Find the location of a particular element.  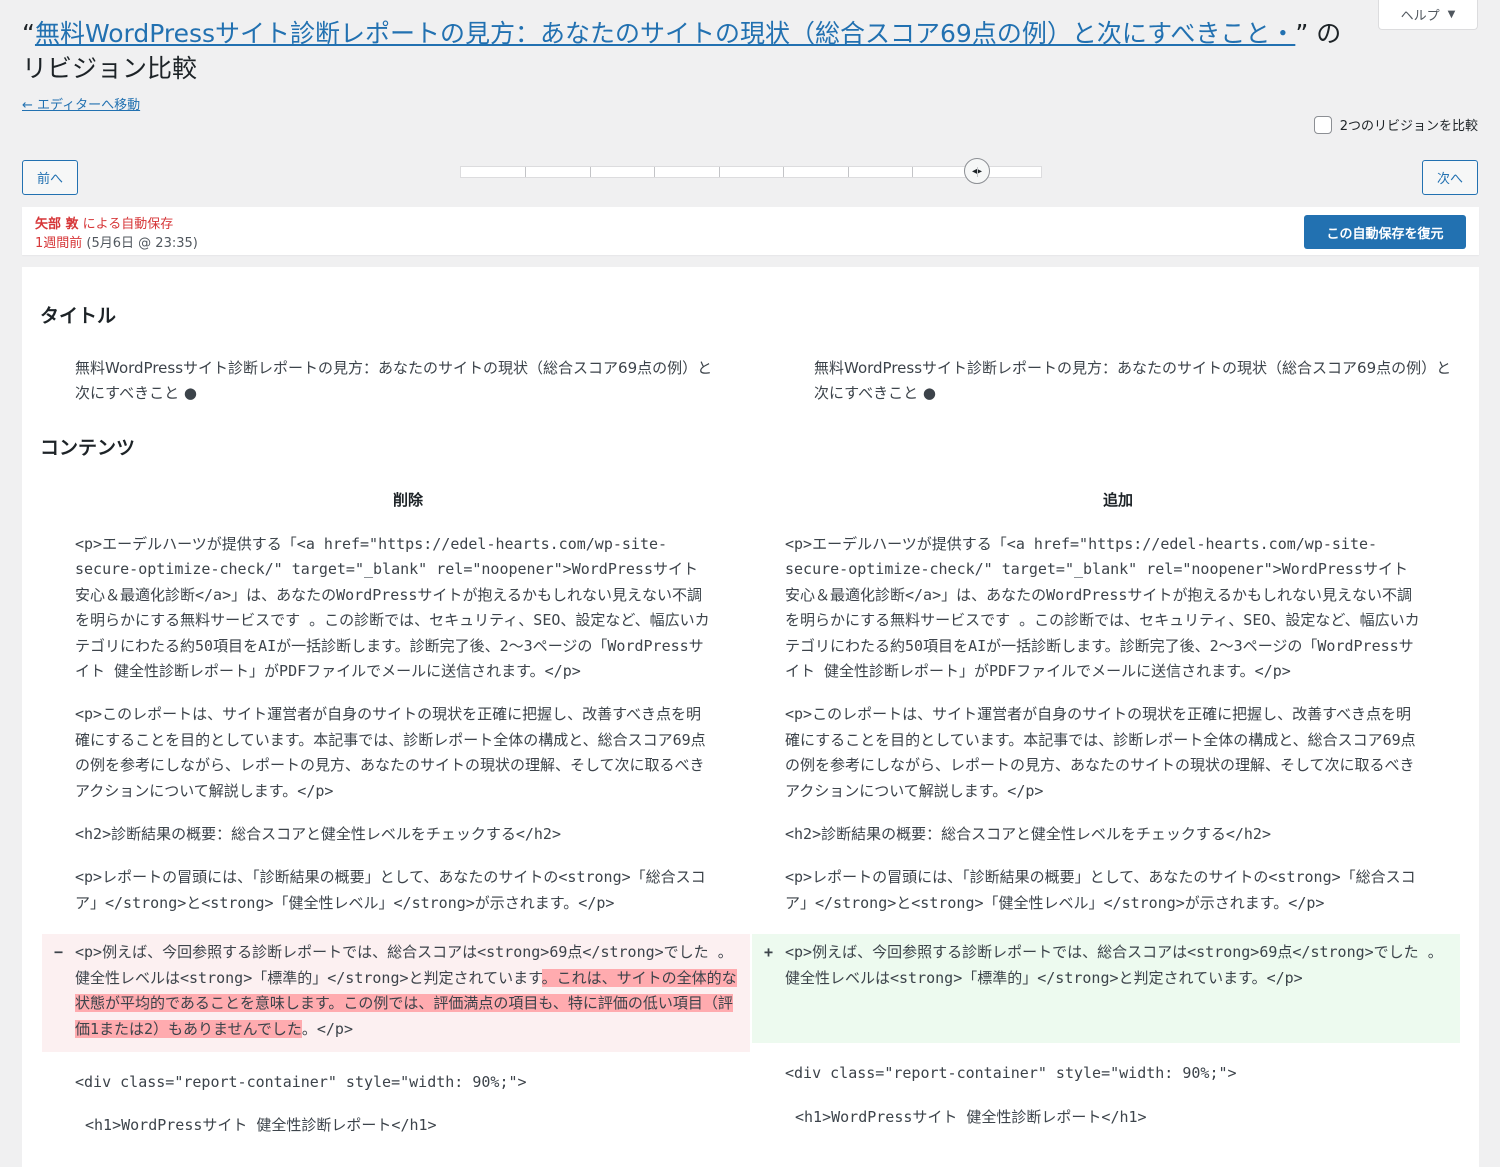

help-tab: ヘルプ ▼ is located at coordinates (1428, 15).